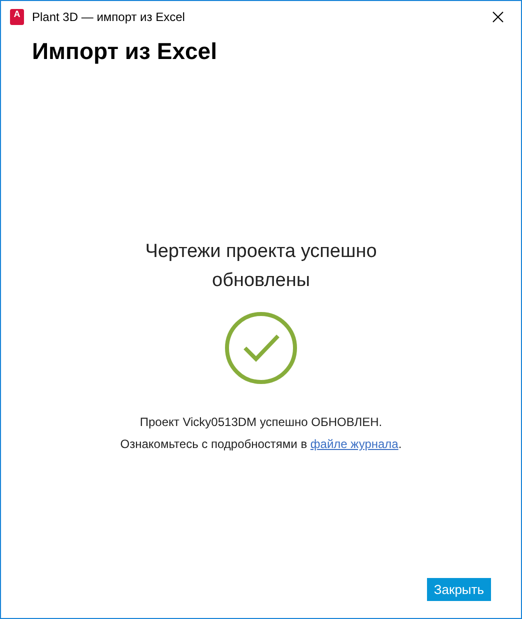 The height and width of the screenshot is (619, 522). Describe the element at coordinates (261, 266) in the screenshot. I see `result-title: Чертежи проекта успешно обновлены` at that location.